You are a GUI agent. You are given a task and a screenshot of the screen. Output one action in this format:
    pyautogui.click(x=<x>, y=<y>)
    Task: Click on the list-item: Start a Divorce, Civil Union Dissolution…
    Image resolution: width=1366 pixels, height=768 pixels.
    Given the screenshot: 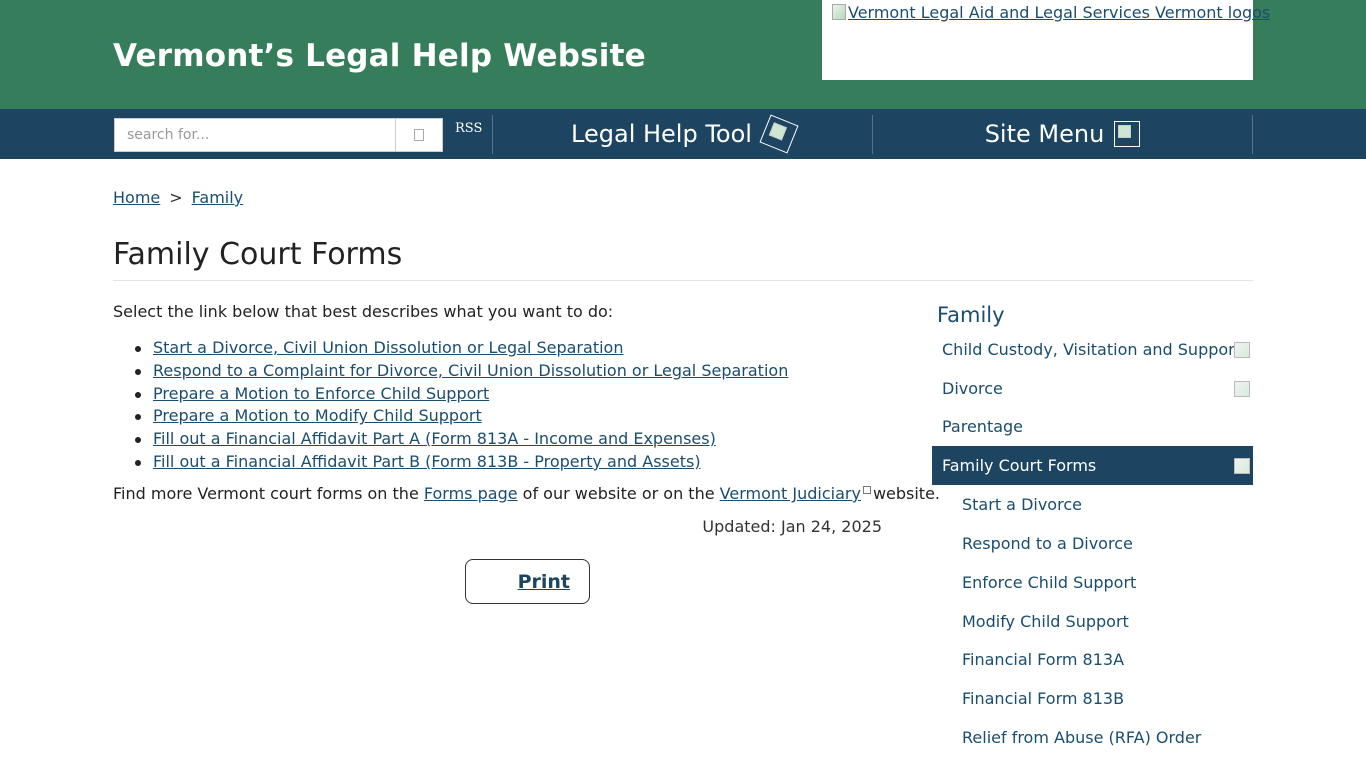 What is the action you would take?
    pyautogui.click(x=450, y=348)
    